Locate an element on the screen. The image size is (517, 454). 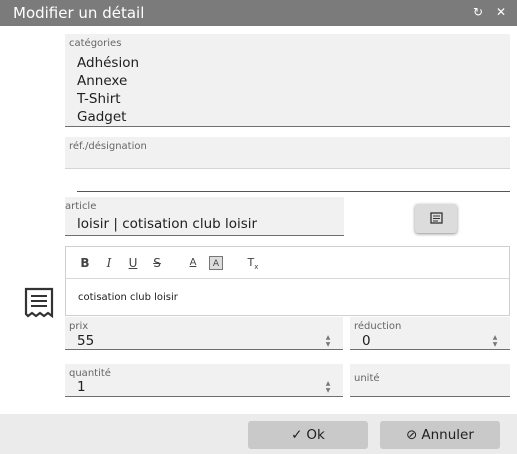
bold-button: B is located at coordinates (85, 263).